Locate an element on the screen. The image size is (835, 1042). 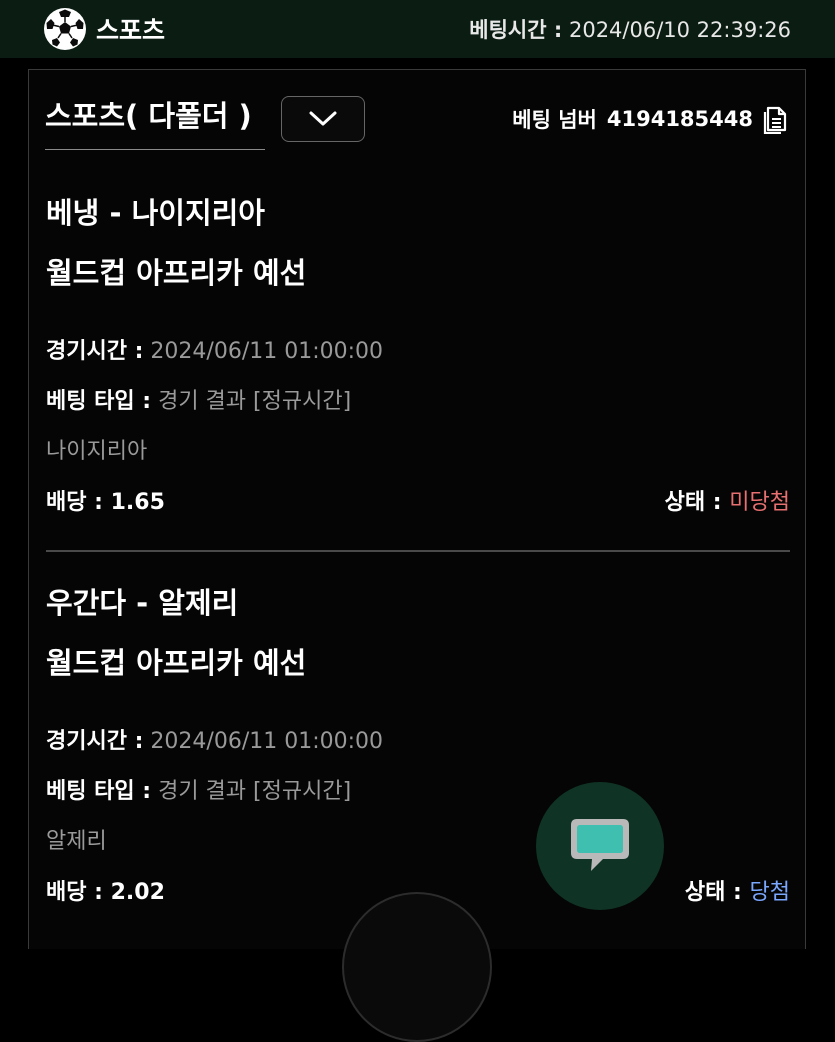
status-row: 상태 : 미당첨 is located at coordinates (727, 500).